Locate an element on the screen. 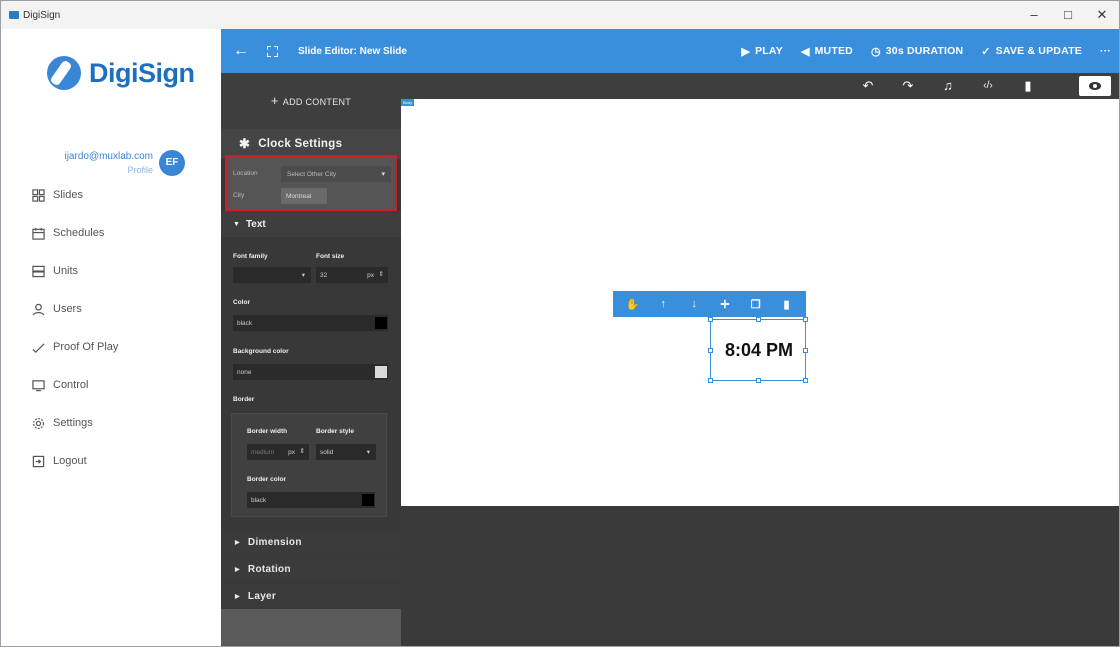  arrow-down-icon: ↓ is located at coordinates (694, 304).